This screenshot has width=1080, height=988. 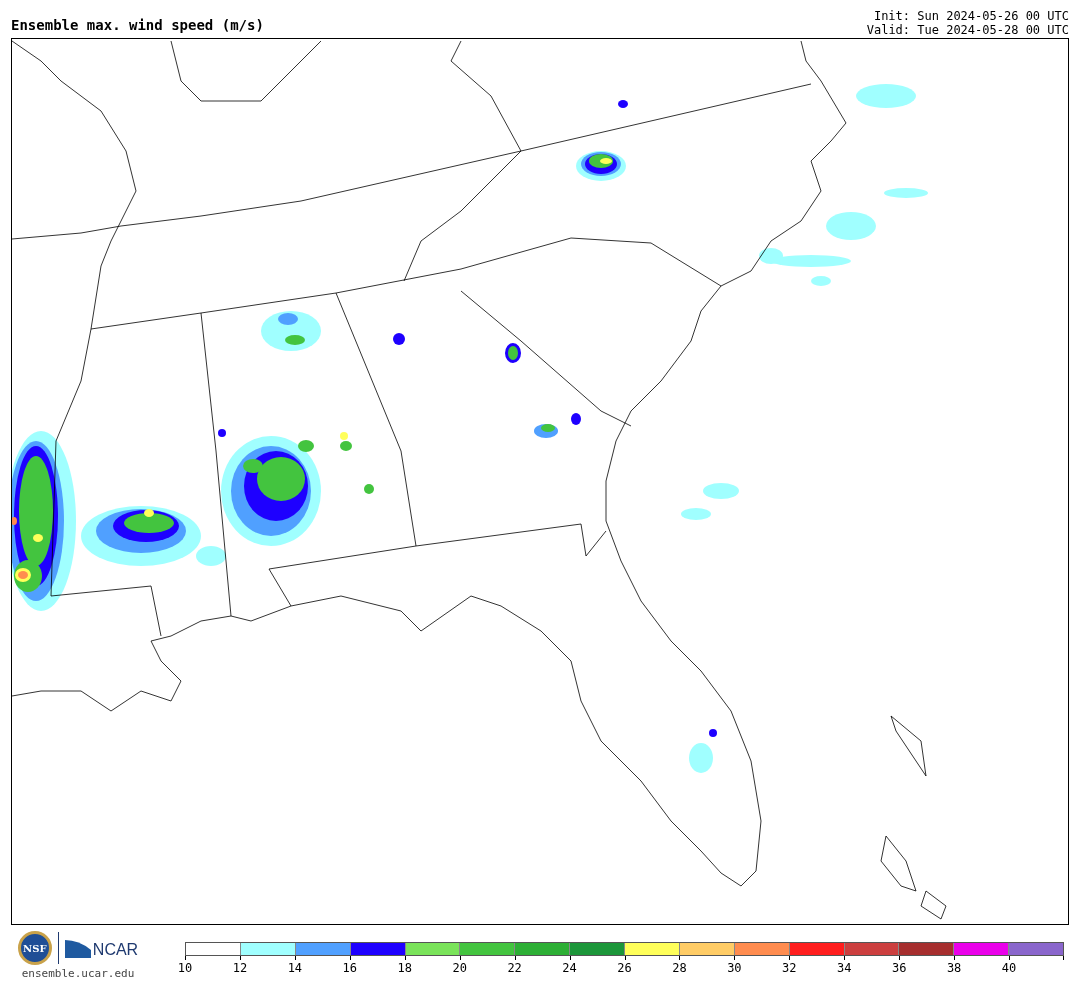 What do you see at coordinates (844, 968) in the screenshot?
I see `scale-tick-label: 34` at bounding box center [844, 968].